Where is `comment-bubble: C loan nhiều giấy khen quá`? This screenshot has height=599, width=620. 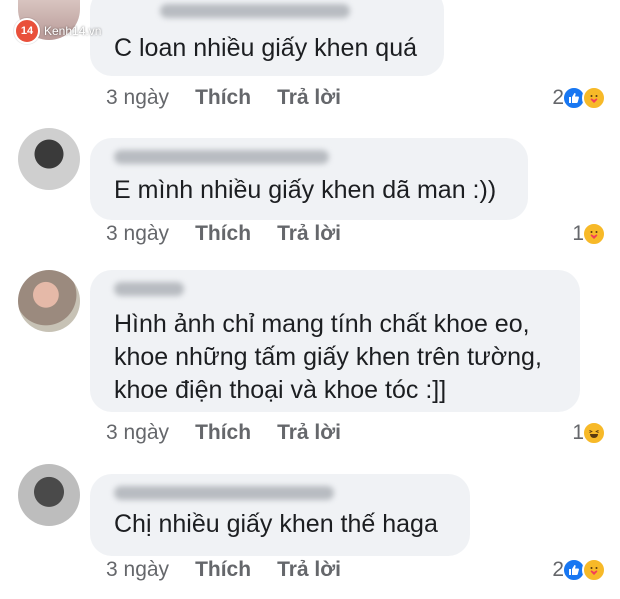 comment-bubble: C loan nhiều giấy khen quá is located at coordinates (267, 38).